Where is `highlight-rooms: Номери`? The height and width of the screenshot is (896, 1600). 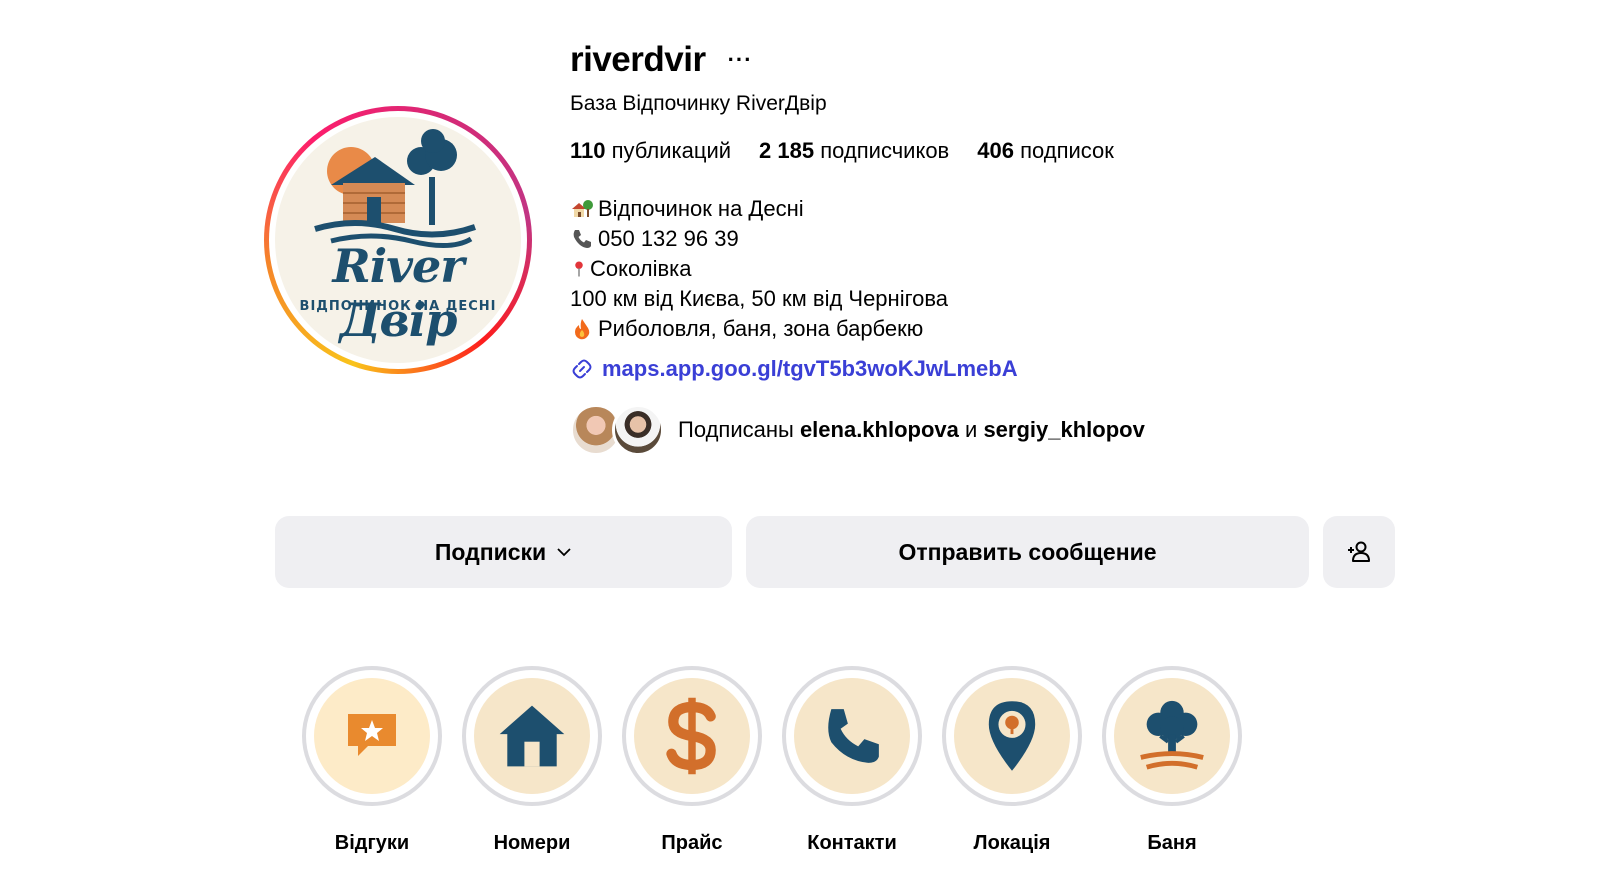
highlight-rooms: Номери is located at coordinates (532, 760).